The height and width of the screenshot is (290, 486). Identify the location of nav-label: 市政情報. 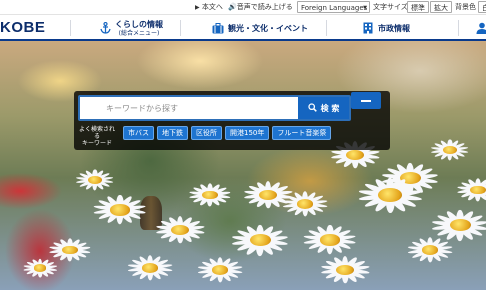
(394, 28).